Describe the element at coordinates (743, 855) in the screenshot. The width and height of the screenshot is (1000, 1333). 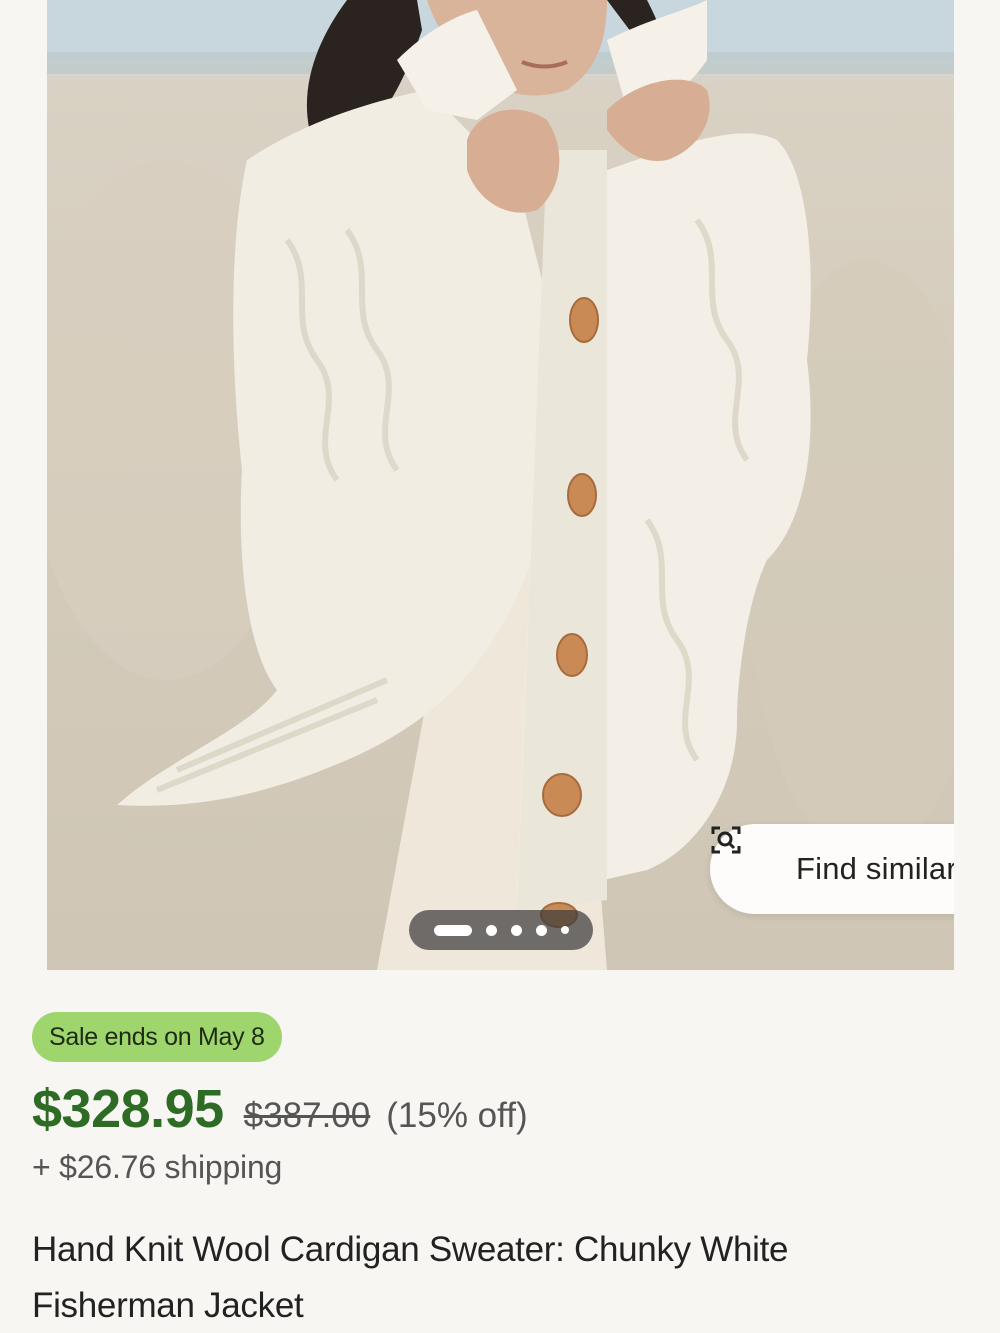
I see `visual-search-icon` at that location.